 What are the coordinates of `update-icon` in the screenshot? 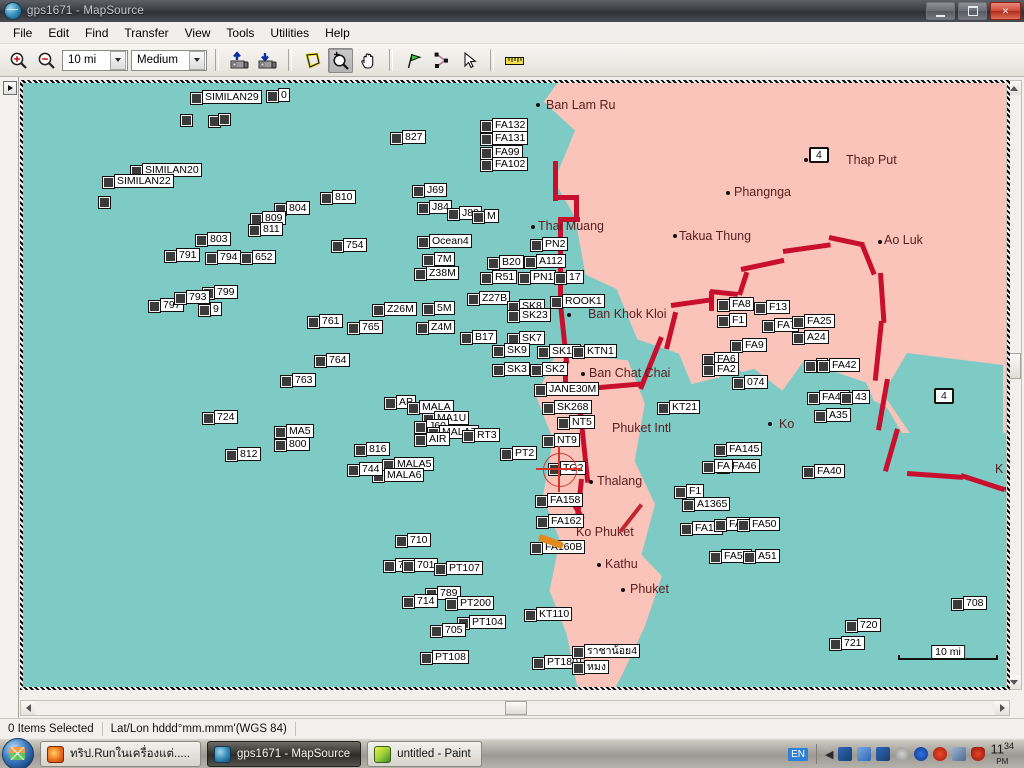 It's located at (959, 754).